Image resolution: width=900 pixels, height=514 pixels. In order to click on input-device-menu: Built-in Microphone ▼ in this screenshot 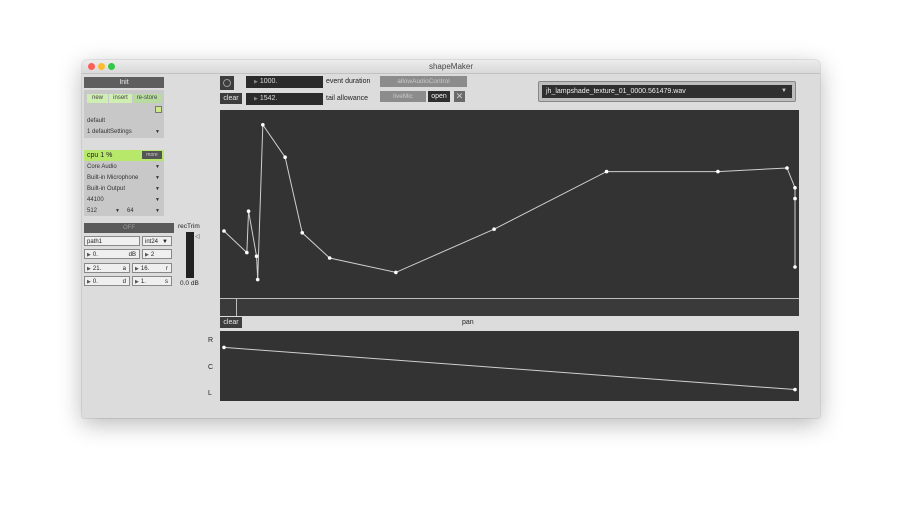, I will do `click(124, 178)`.